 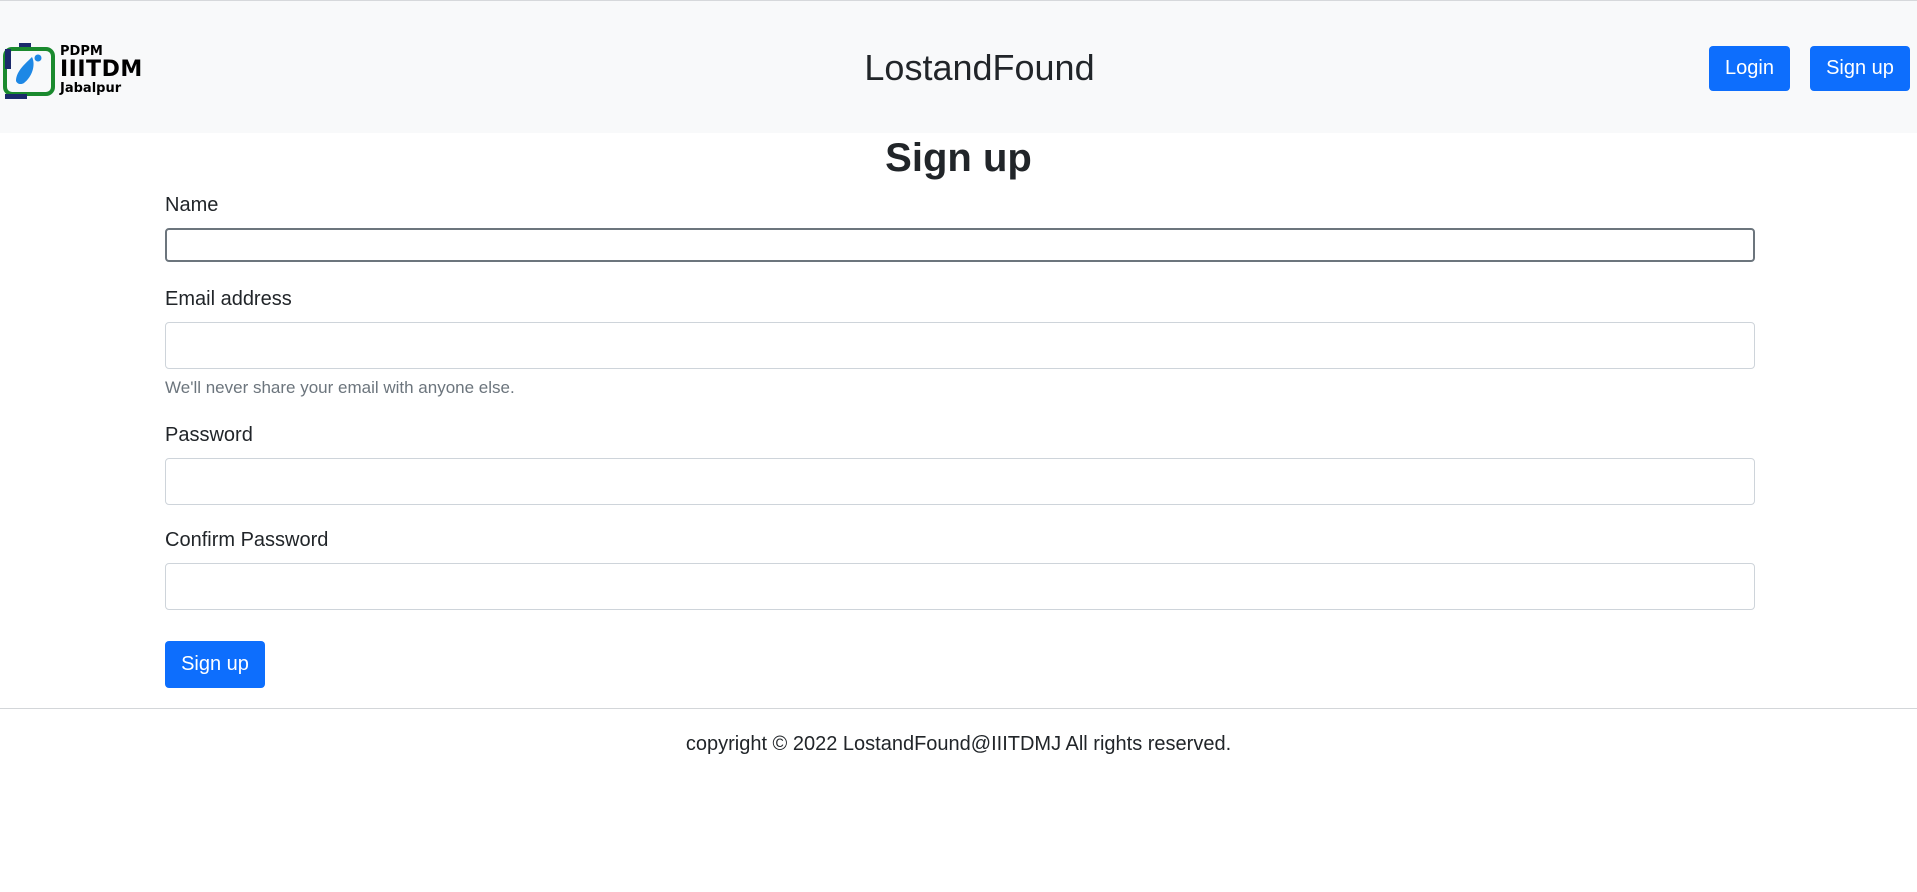 What do you see at coordinates (192, 205) in the screenshot?
I see `name-label: Name` at bounding box center [192, 205].